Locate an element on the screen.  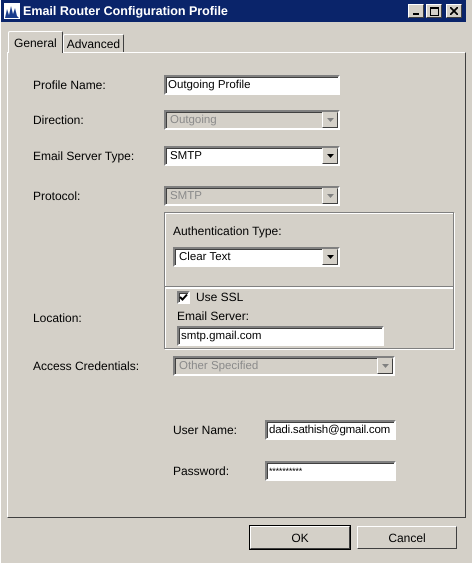
field-label: Email Server: is located at coordinates (213, 316).